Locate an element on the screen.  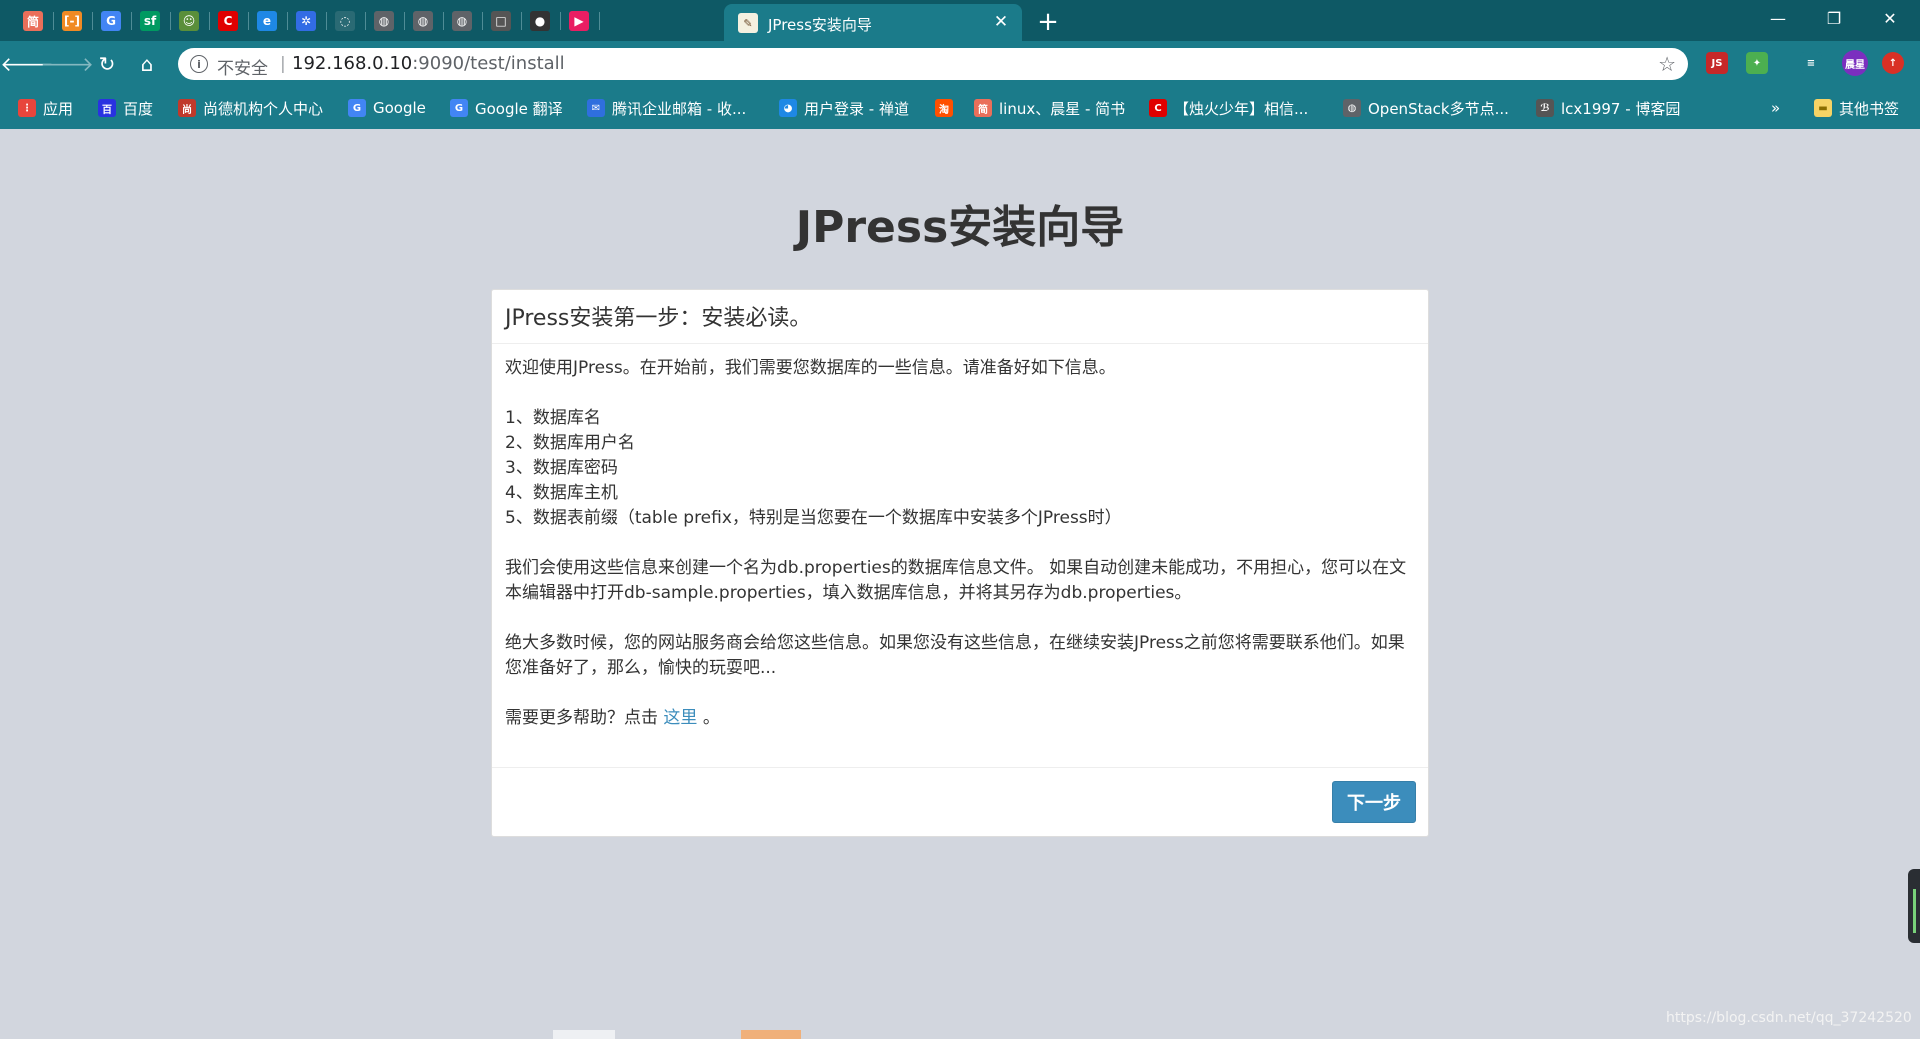
update-icon: ↑ is located at coordinates (1893, 63).